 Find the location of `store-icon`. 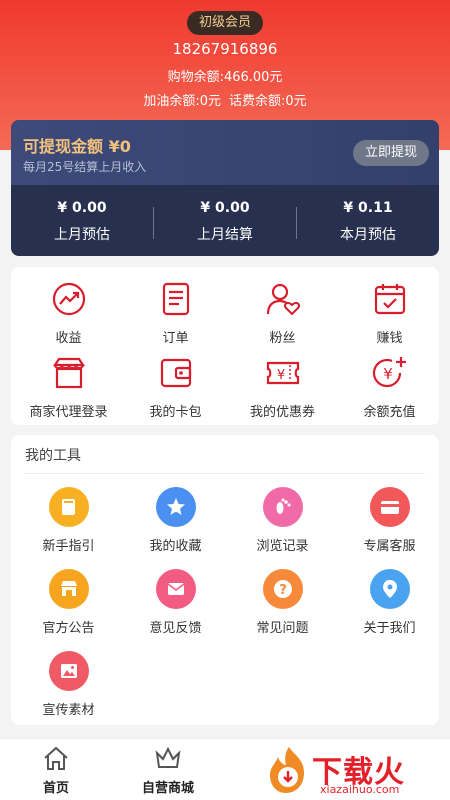

store-icon is located at coordinates (68, 373).